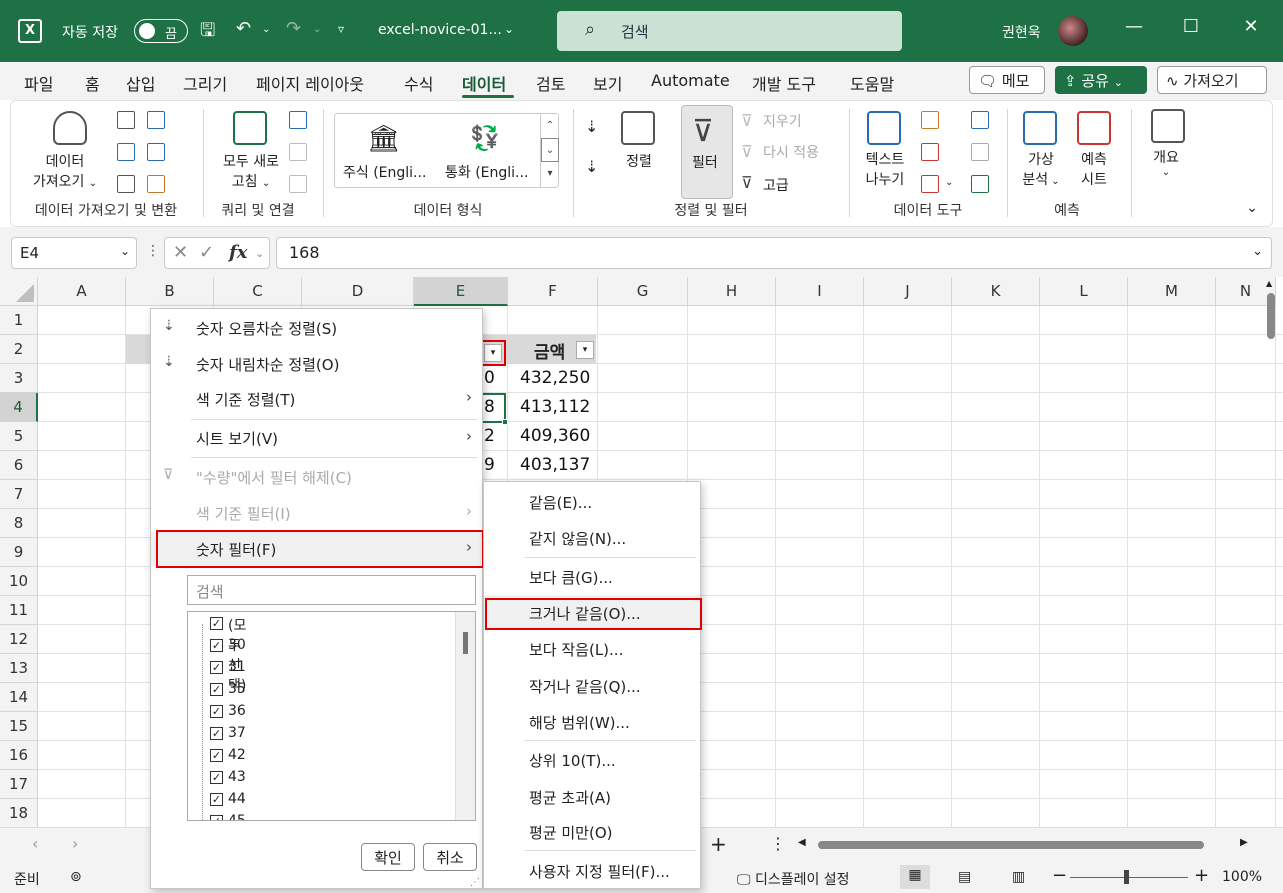 Image resolution: width=1283 pixels, height=893 pixels. What do you see at coordinates (316, 328) in the screenshot?
I see `sort-ascending-item: ⇣ 숫자 오름차순 정렬(S)` at bounding box center [316, 328].